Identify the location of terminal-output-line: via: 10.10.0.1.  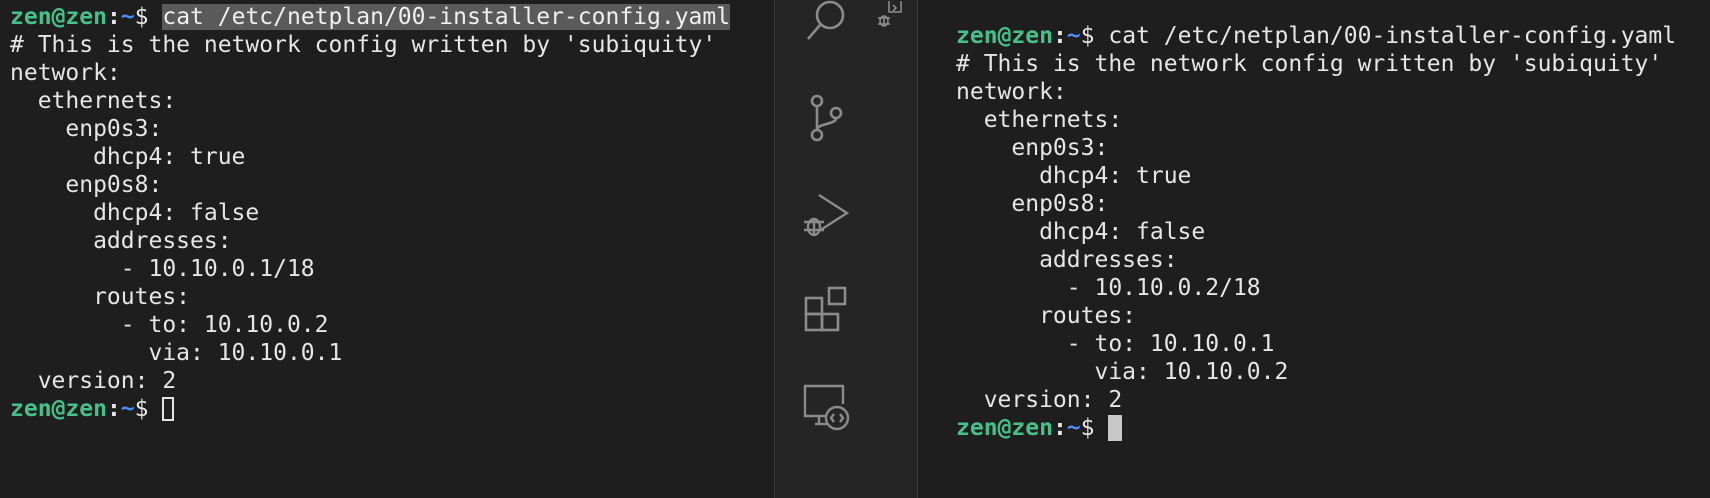
(176, 353).